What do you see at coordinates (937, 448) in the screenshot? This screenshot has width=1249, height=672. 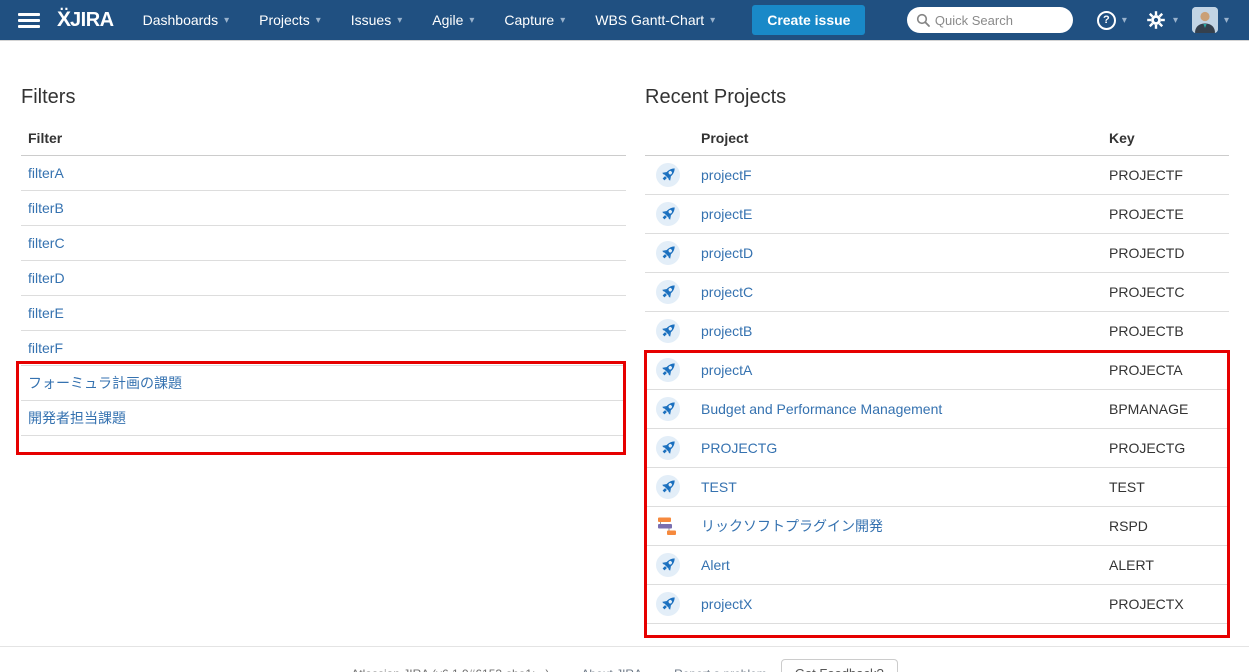 I see `table-row: PROJECTG PROJECTG` at bounding box center [937, 448].